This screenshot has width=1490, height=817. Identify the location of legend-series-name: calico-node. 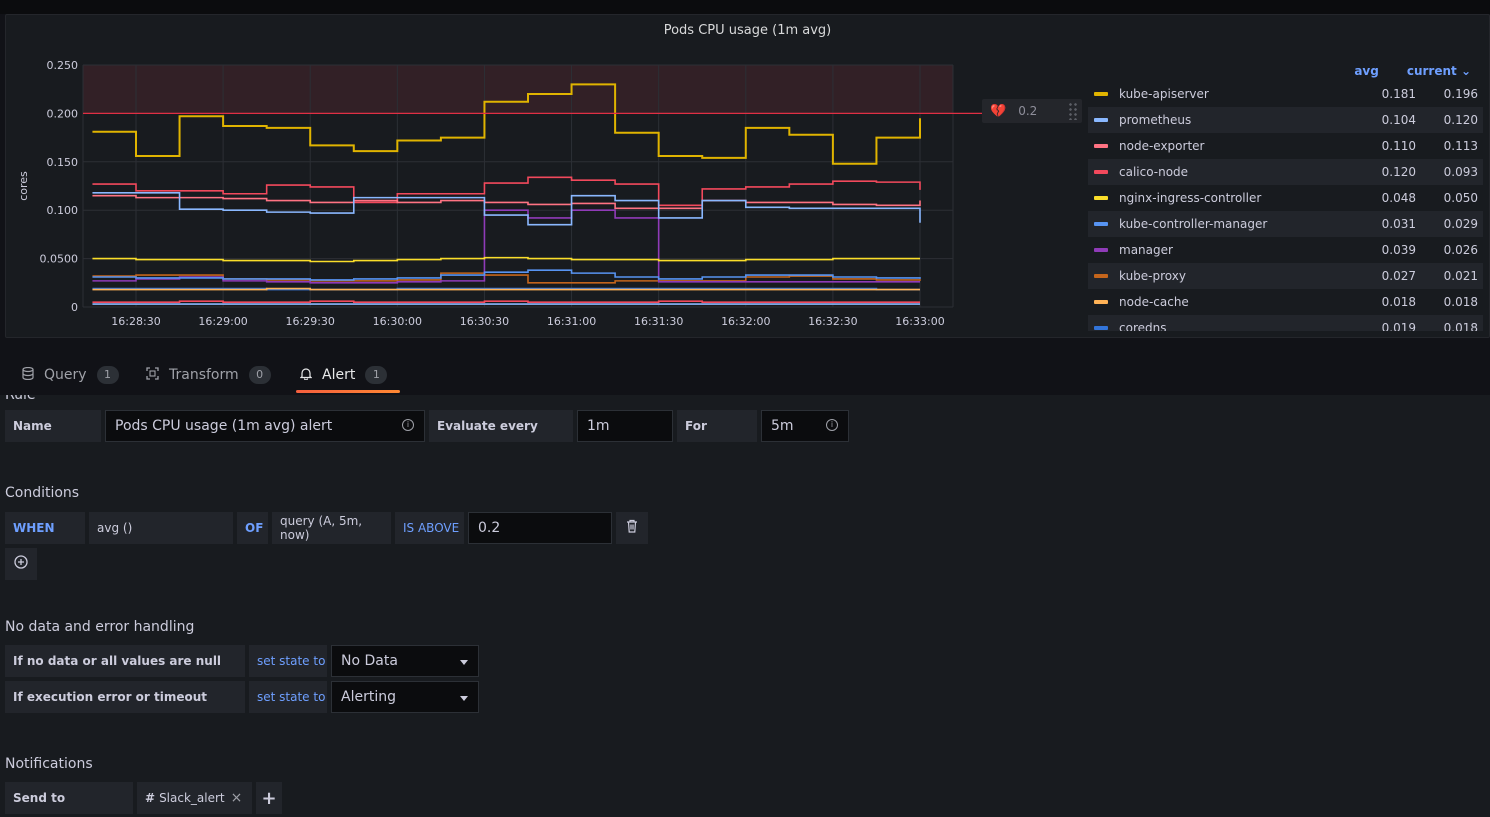
(1237, 172).